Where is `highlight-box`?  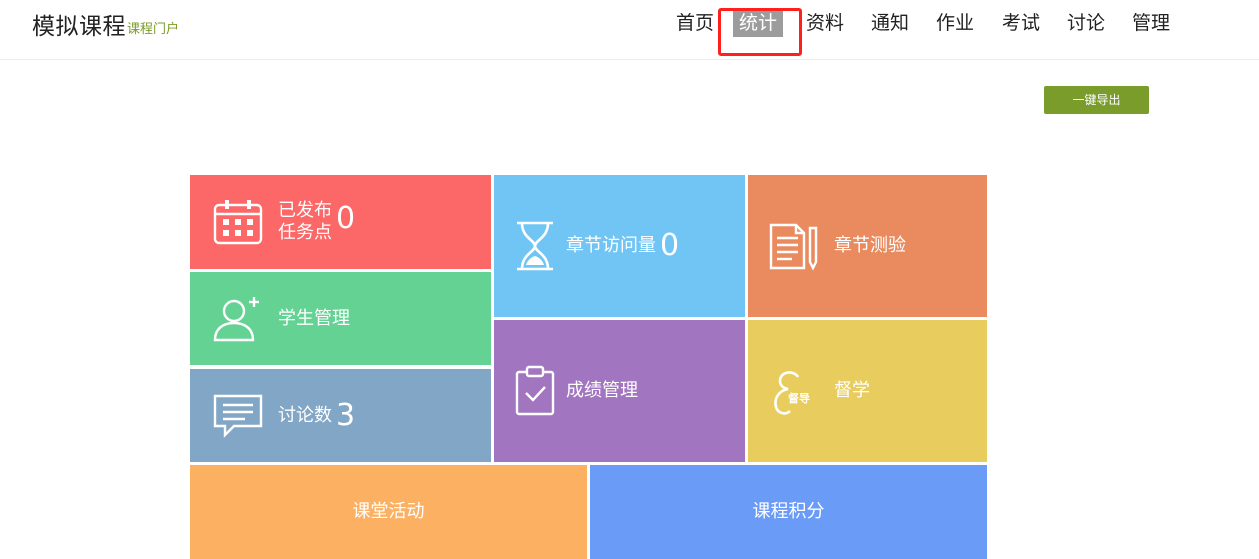 highlight-box is located at coordinates (760, 32).